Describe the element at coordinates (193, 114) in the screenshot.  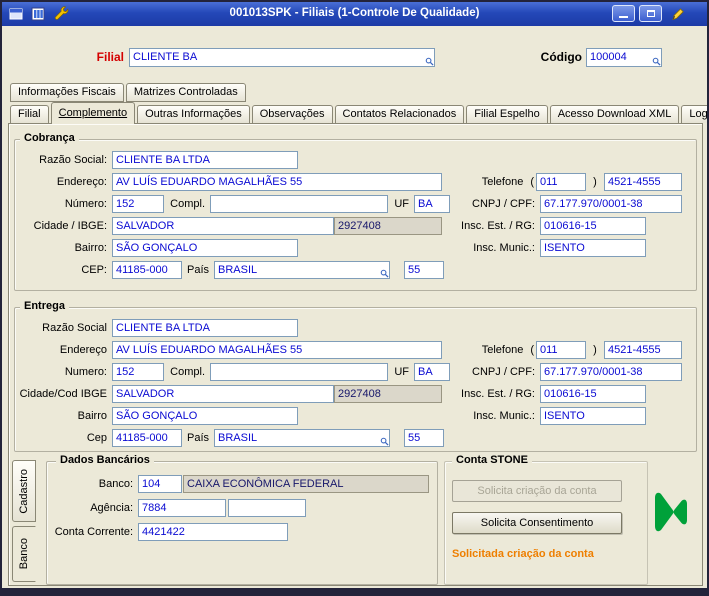
I see `tab-outras-informacoes: Outras Informações` at that location.